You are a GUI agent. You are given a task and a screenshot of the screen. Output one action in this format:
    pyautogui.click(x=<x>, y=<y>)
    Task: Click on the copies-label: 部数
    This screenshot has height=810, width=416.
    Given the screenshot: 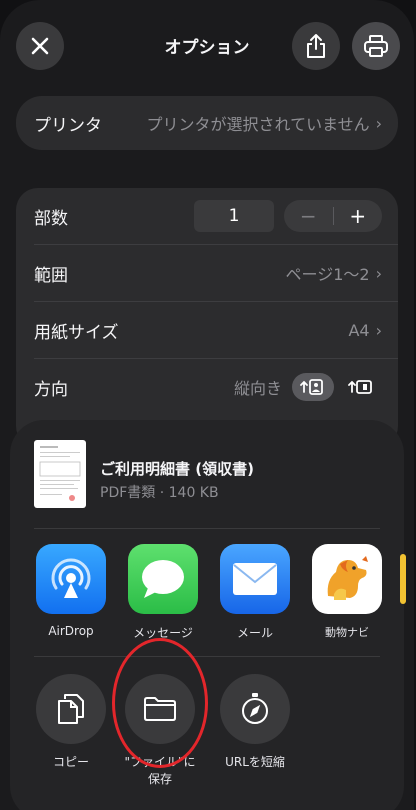 What is the action you would take?
    pyautogui.click(x=51, y=218)
    